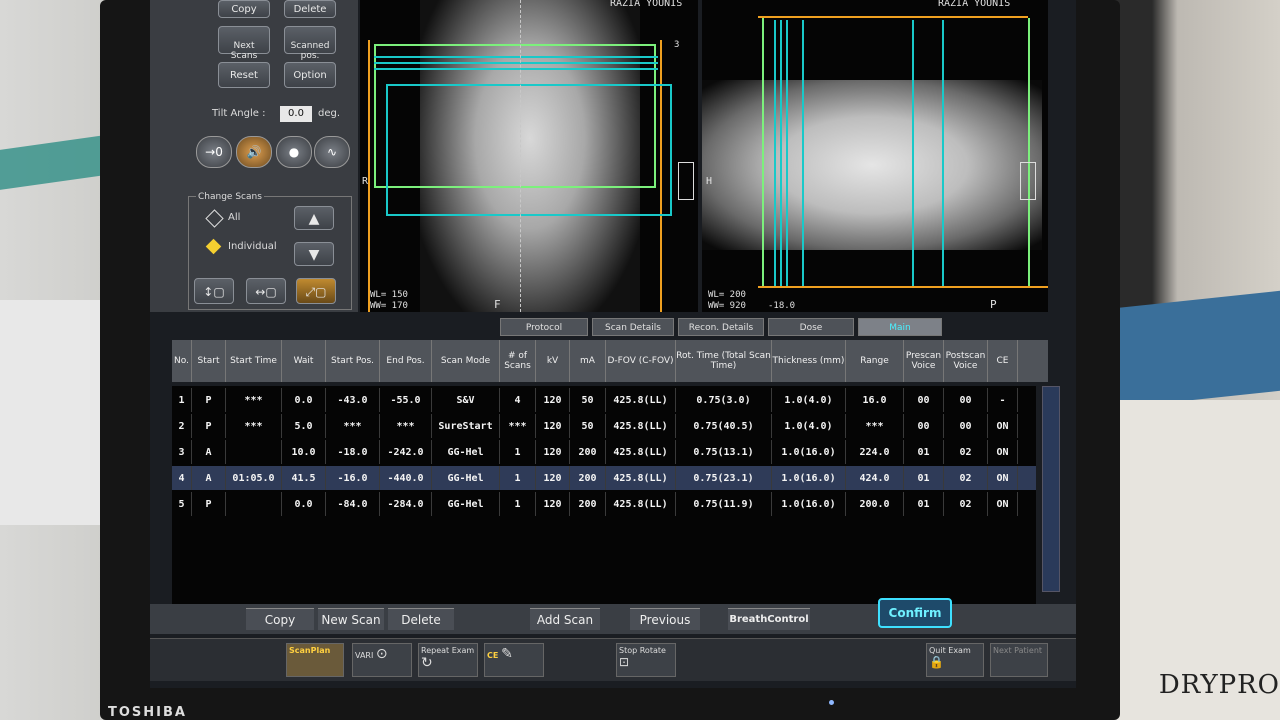 The image size is (1280, 720). What do you see at coordinates (966, 426) in the screenshot?
I see `cell-postscan-voice: 00` at bounding box center [966, 426].